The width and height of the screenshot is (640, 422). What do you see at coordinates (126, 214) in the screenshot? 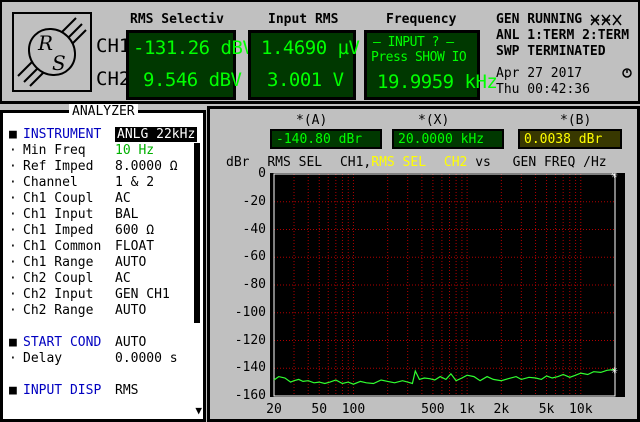
I see `analyzer-row-value: BAL` at bounding box center [126, 214].